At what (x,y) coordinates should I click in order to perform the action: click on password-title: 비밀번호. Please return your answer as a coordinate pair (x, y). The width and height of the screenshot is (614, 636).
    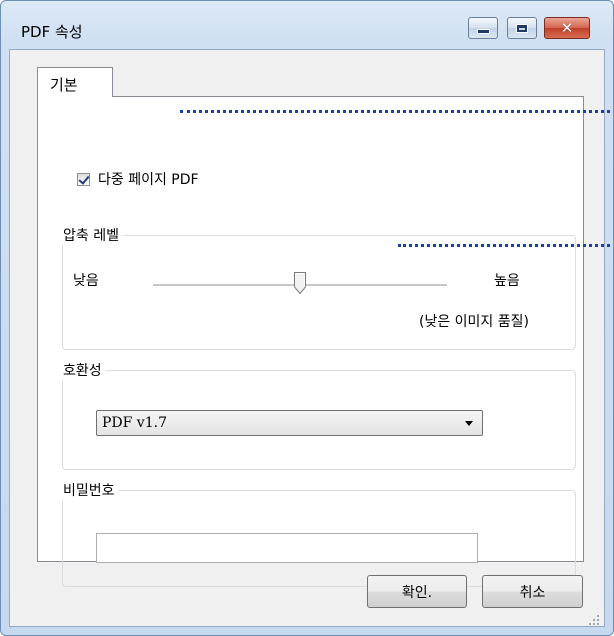
    Looking at the image, I should click on (90, 490).